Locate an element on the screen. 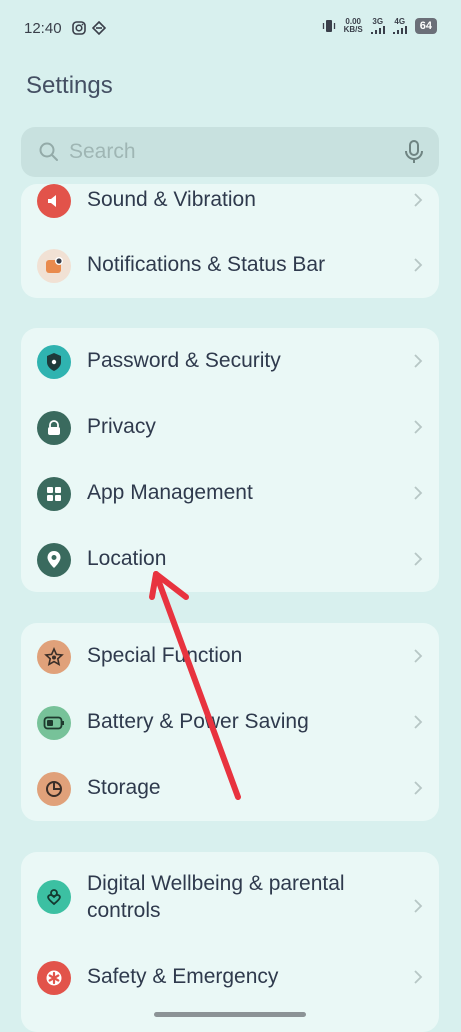 The image size is (461, 1032). settings-item-digital-wellbeing: Digital Wellbeing & parental controls is located at coordinates (230, 904).